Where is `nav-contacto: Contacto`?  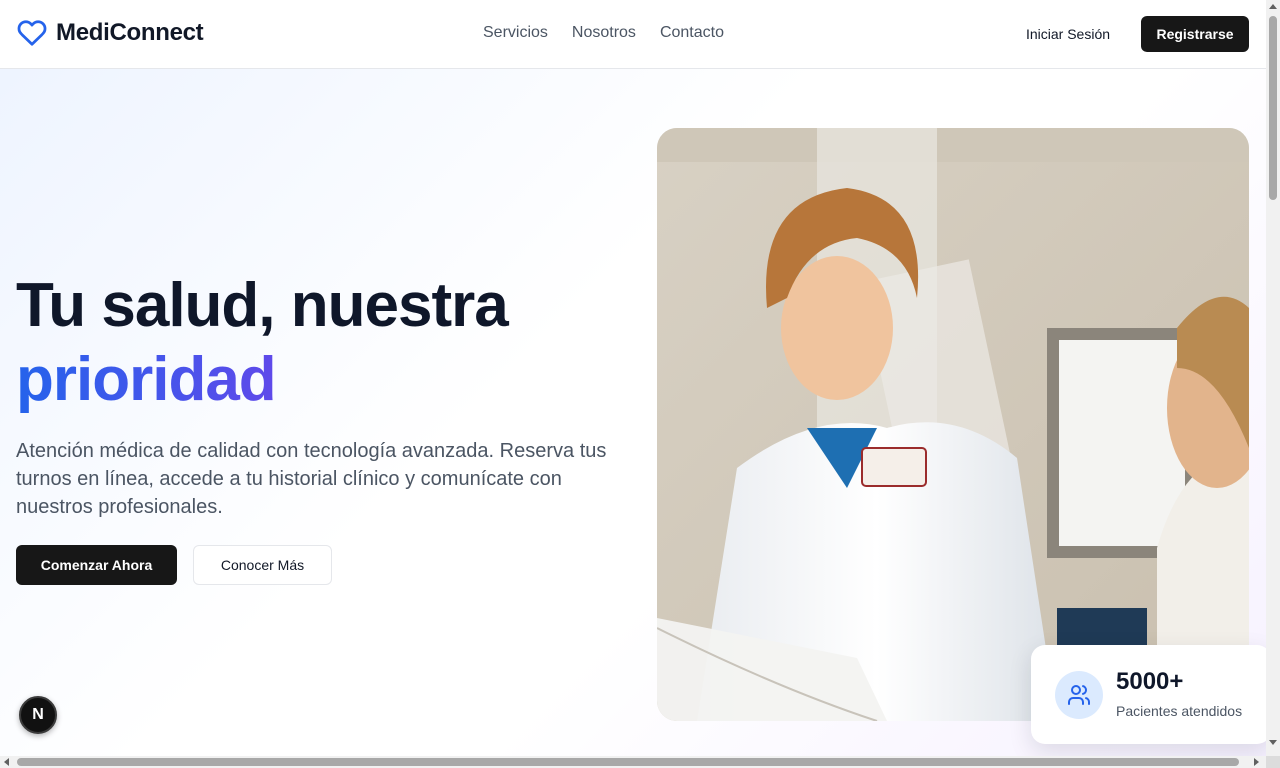 nav-contacto: Contacto is located at coordinates (692, 33).